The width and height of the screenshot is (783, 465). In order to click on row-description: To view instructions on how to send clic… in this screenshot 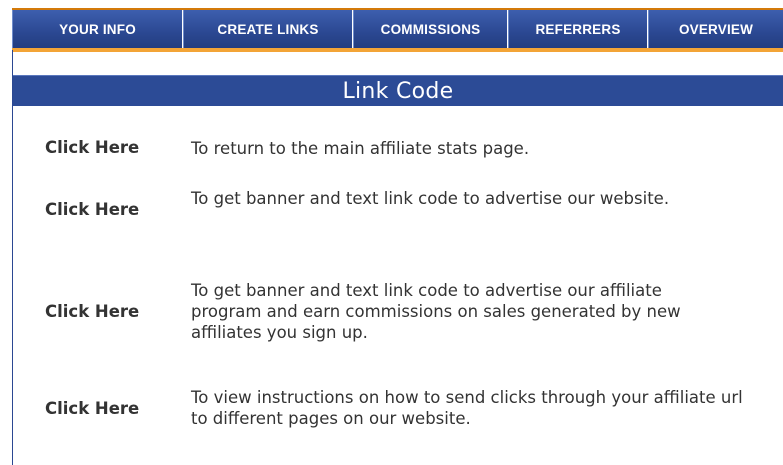, I will do `click(467, 408)`.